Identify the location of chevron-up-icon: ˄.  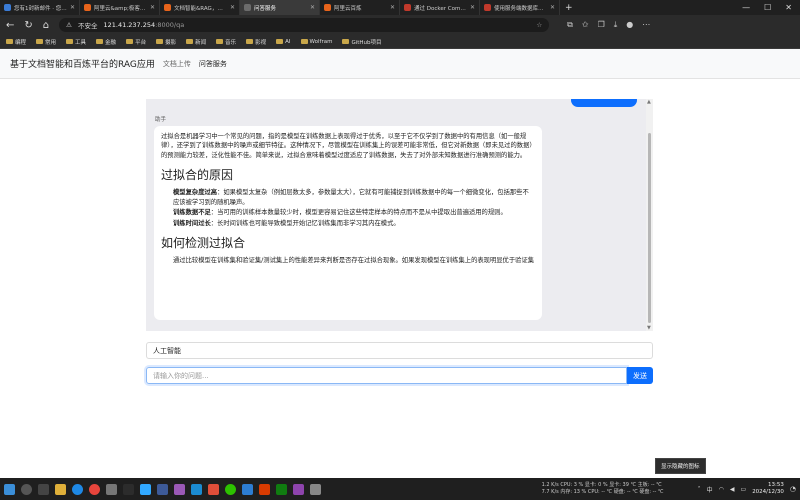
(699, 489).